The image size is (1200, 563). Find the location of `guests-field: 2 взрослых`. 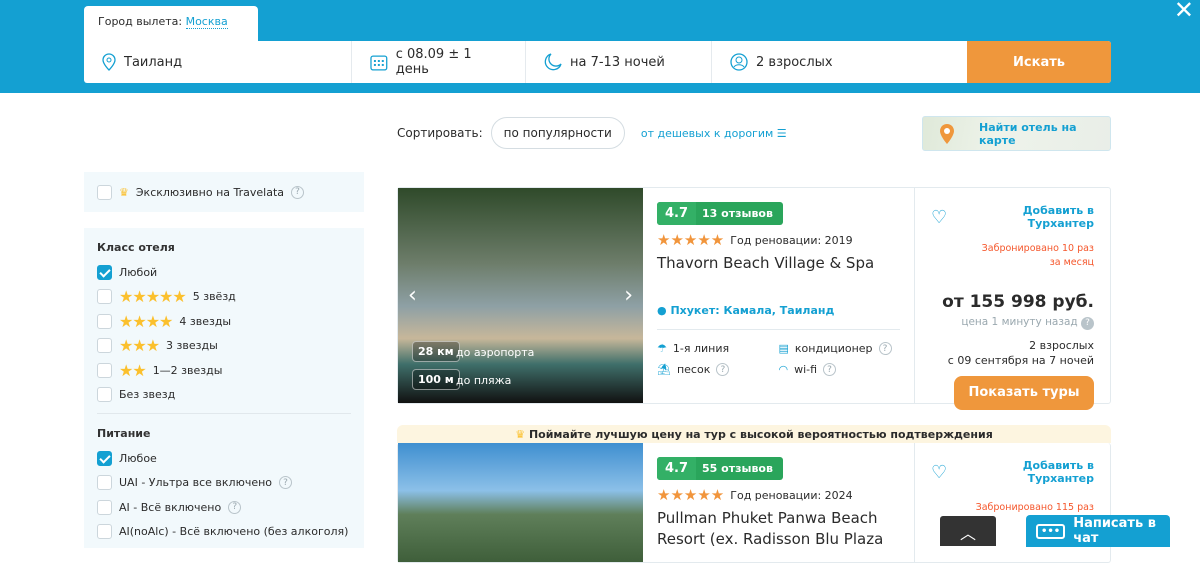

guests-field: 2 взрослых is located at coordinates (781, 62).